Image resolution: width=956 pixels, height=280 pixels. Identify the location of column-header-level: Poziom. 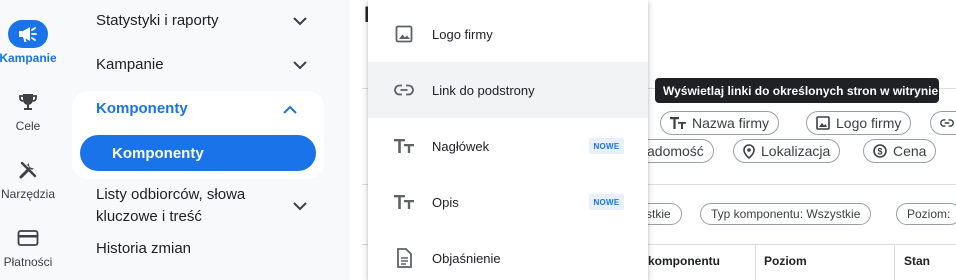
(785, 261).